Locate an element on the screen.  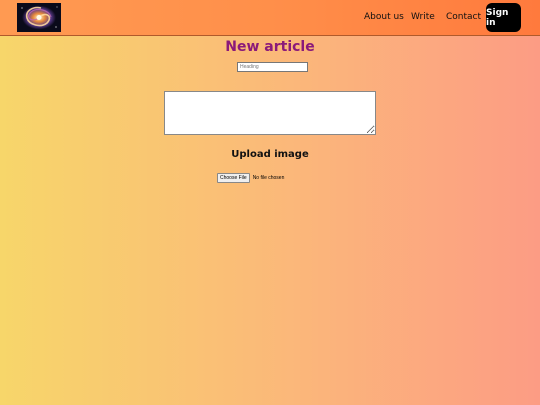
upload-image-title: Upload image is located at coordinates (270, 154).